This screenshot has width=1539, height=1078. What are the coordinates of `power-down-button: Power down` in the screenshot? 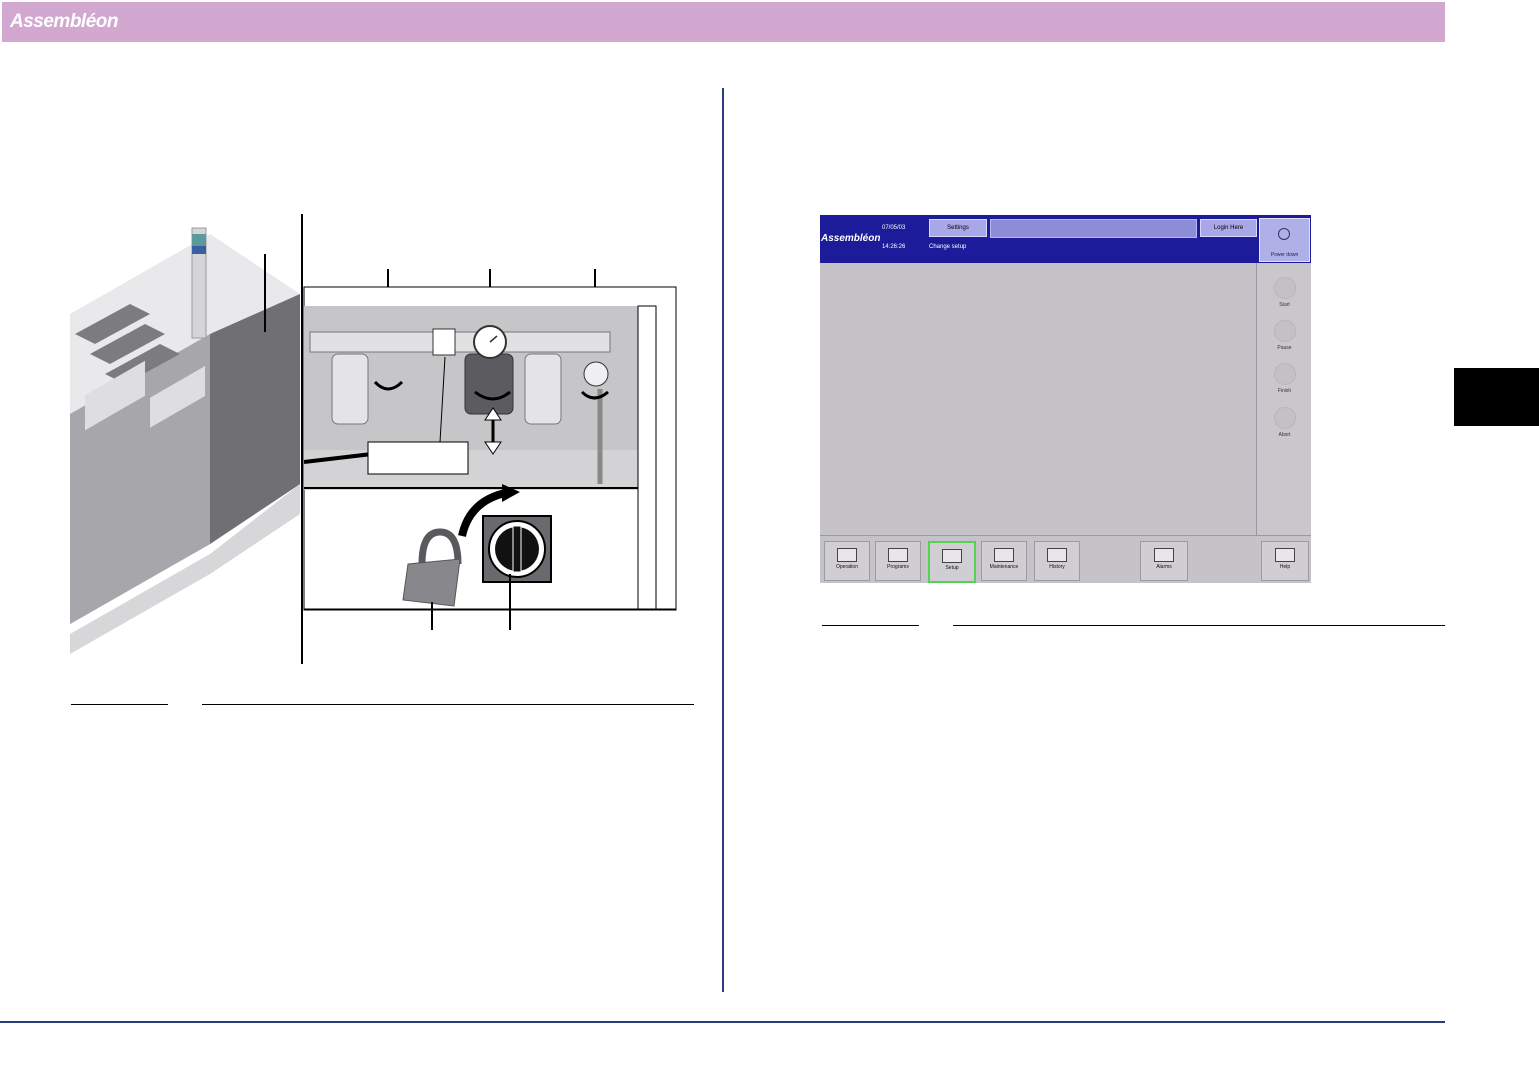 It's located at (1284, 240).